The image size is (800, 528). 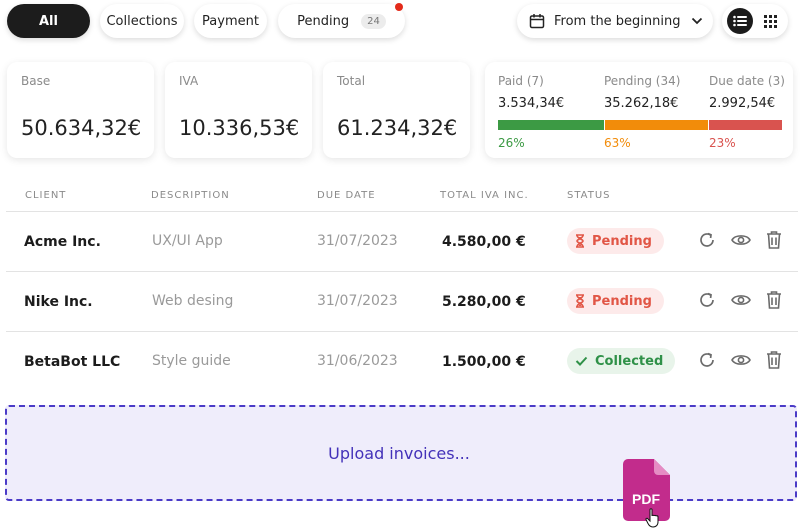 What do you see at coordinates (642, 81) in the screenshot?
I see `pending-label: Pending (34)` at bounding box center [642, 81].